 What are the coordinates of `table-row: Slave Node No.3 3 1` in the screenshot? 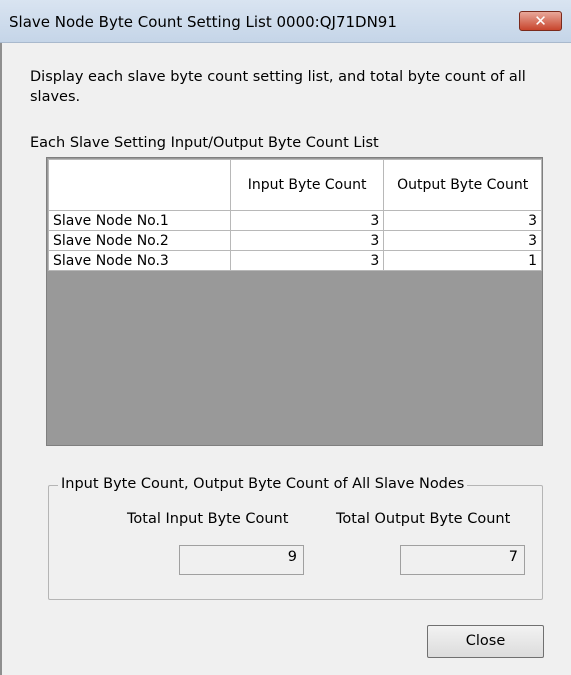 It's located at (295, 260).